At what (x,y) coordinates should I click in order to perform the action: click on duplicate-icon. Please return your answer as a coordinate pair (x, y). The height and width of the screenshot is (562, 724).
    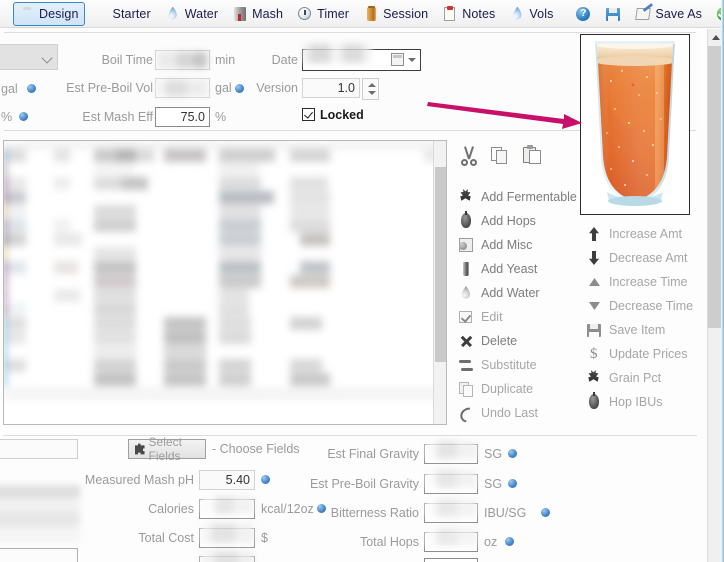
    Looking at the image, I should click on (466, 389).